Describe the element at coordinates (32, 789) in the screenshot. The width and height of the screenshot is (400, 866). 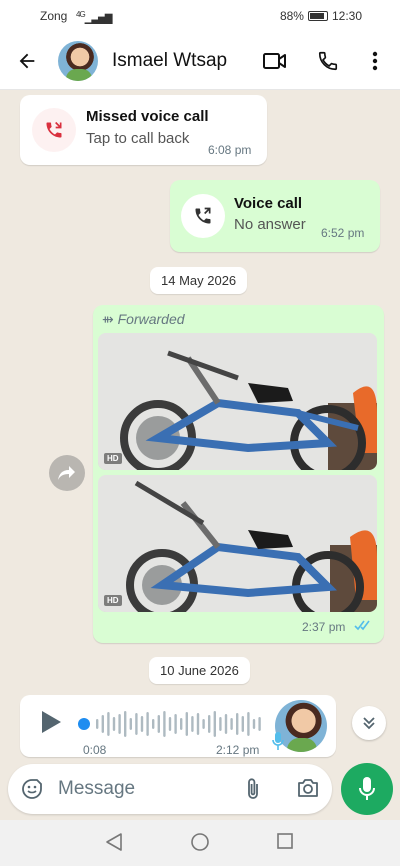
I see `sticker-icon` at that location.